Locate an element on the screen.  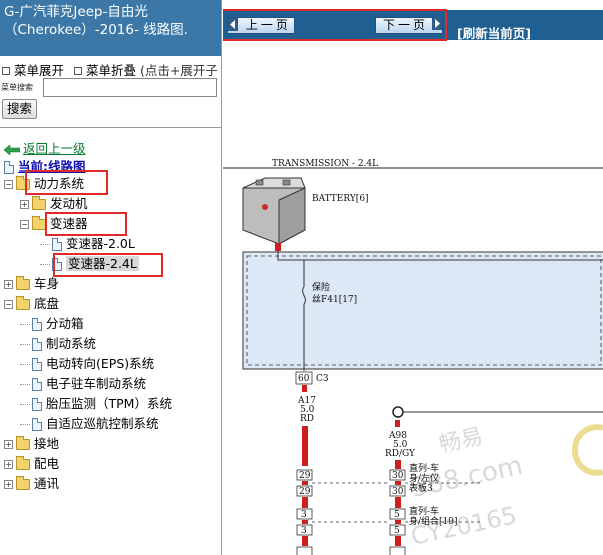
tree-item-label-selected: 变速器-2.4L is located at coordinates (102, 263).